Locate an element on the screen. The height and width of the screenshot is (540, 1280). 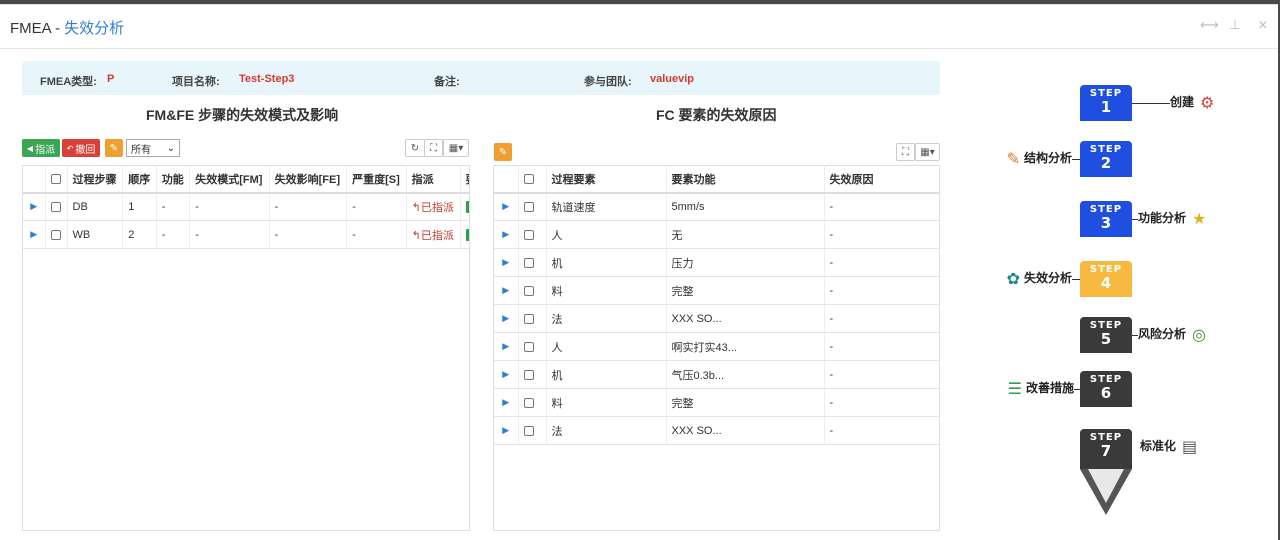
pencil-wood-graphic is located at coordinates (1106, 486).